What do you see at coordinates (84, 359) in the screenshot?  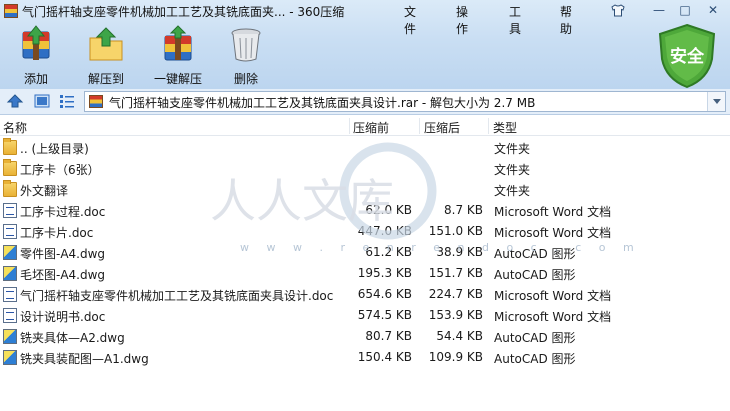 I see `file-name: 铣夹具装配图—A1.dwg` at bounding box center [84, 359].